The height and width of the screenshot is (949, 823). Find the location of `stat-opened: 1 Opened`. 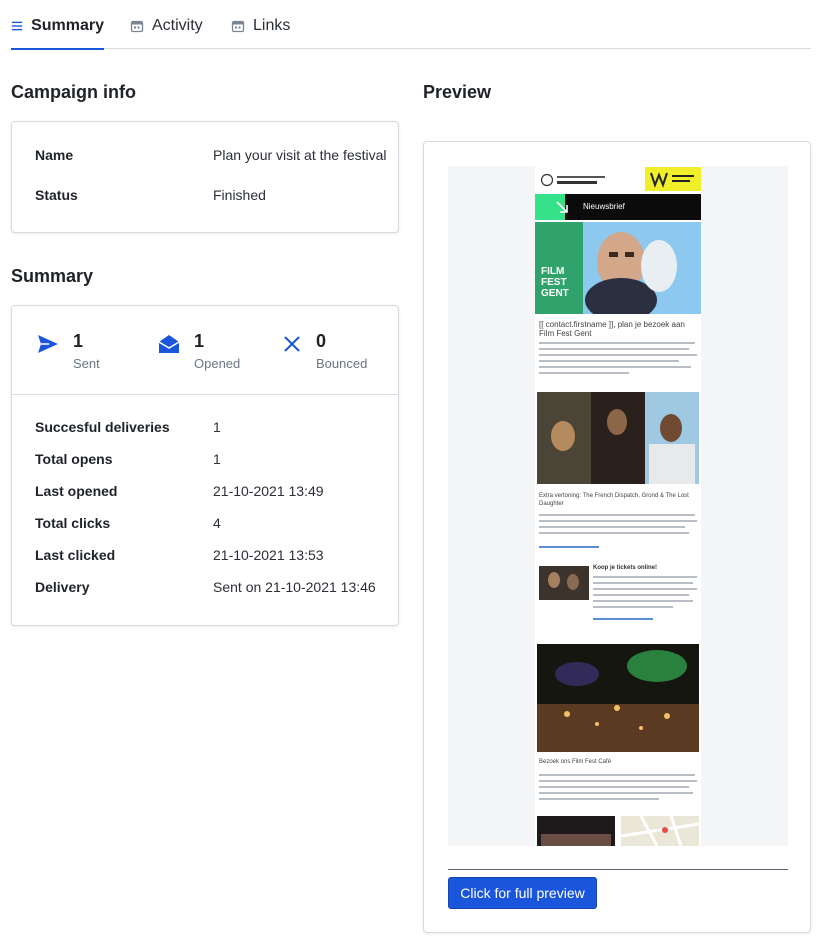

stat-opened: 1 Opened is located at coordinates (199, 350).